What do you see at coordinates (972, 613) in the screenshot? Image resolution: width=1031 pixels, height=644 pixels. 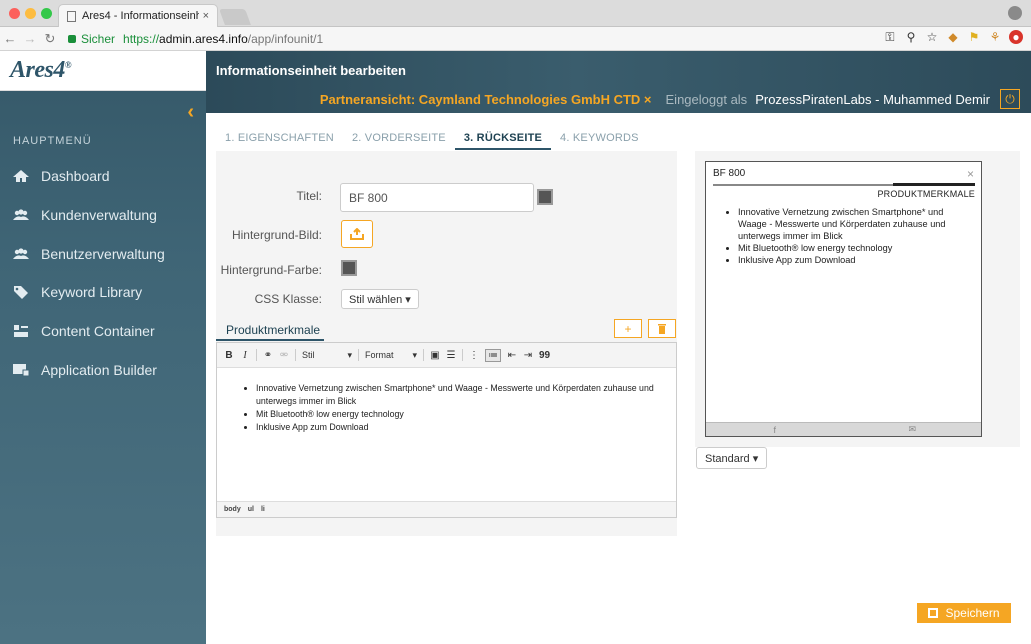 I see `save-label: Speichern` at bounding box center [972, 613].